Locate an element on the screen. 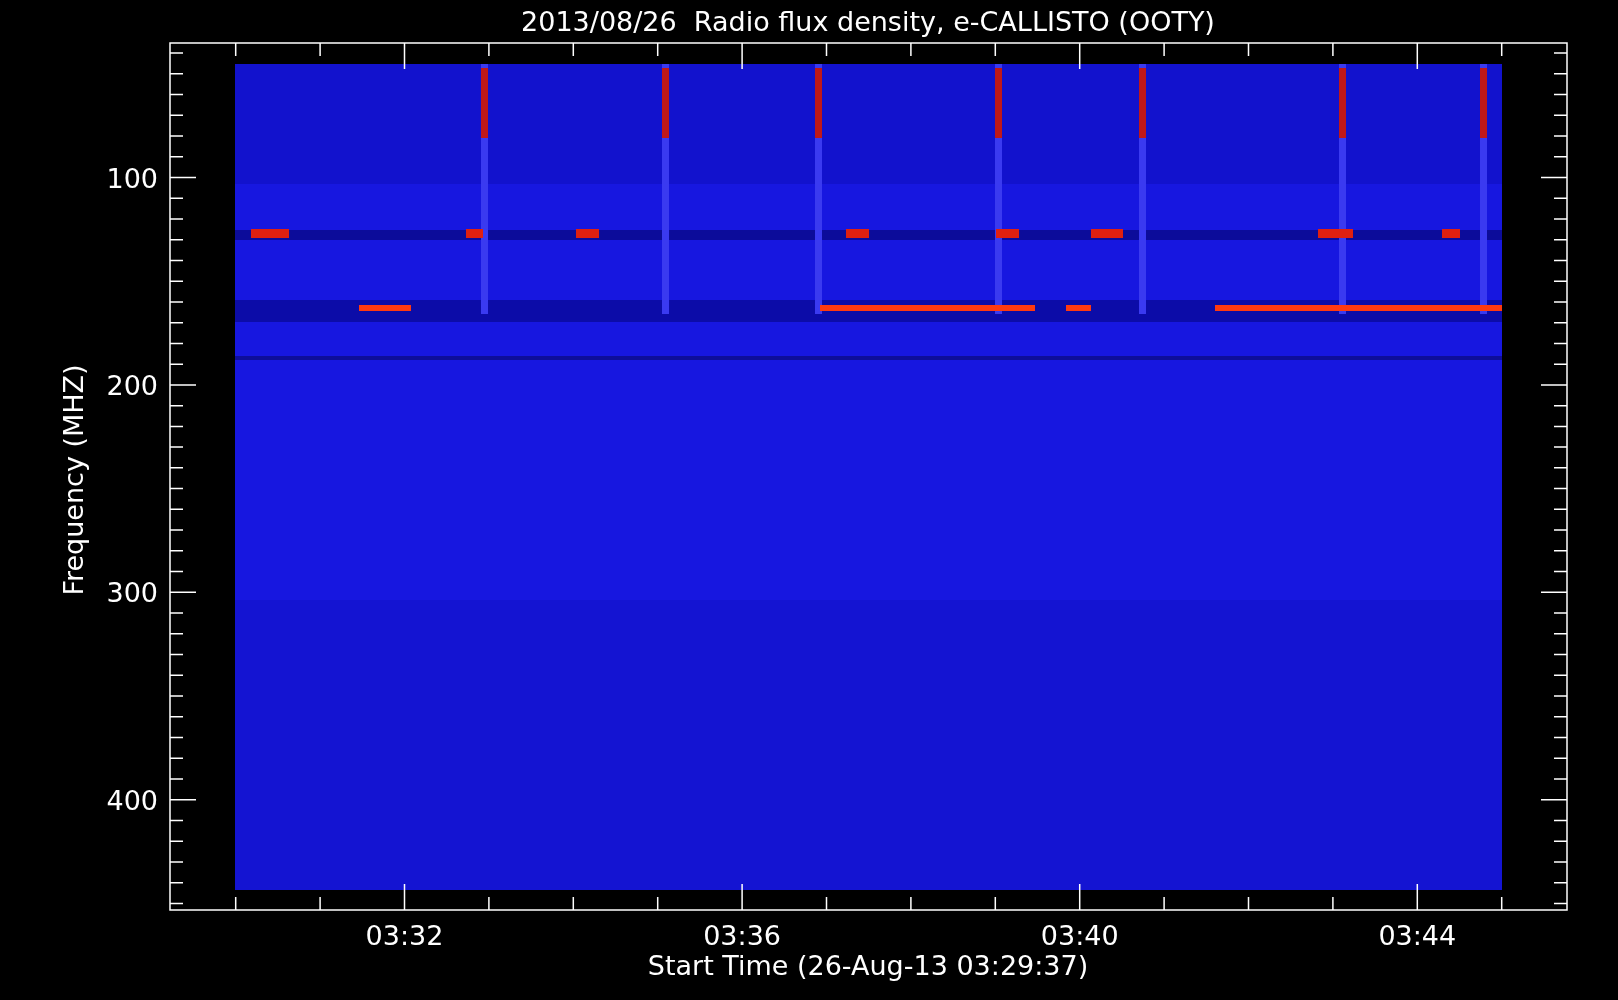 This screenshot has width=1618, height=1000. tick-label: 400 is located at coordinates (132, 800).